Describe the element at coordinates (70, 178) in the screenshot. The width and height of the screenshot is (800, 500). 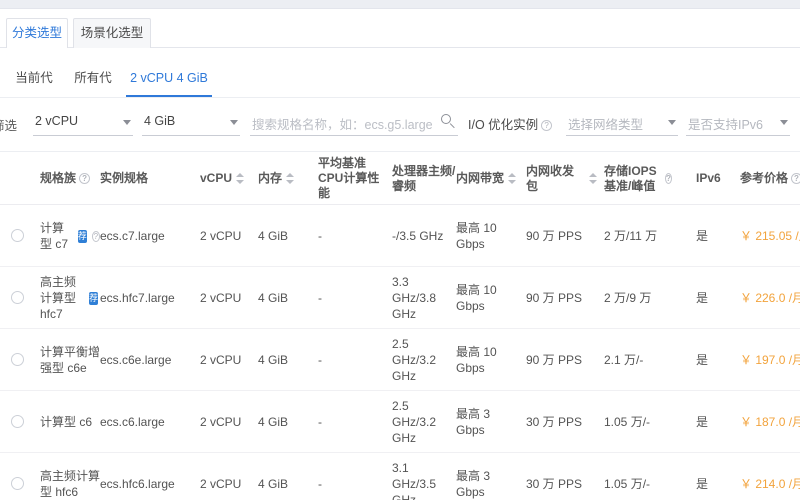
I see `column-header-family: 规格族?` at that location.